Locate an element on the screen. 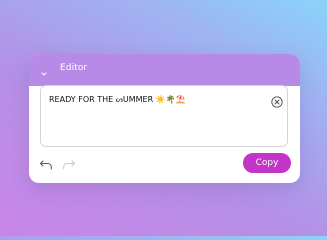 The image size is (327, 240). clear-text-button is located at coordinates (277, 100).